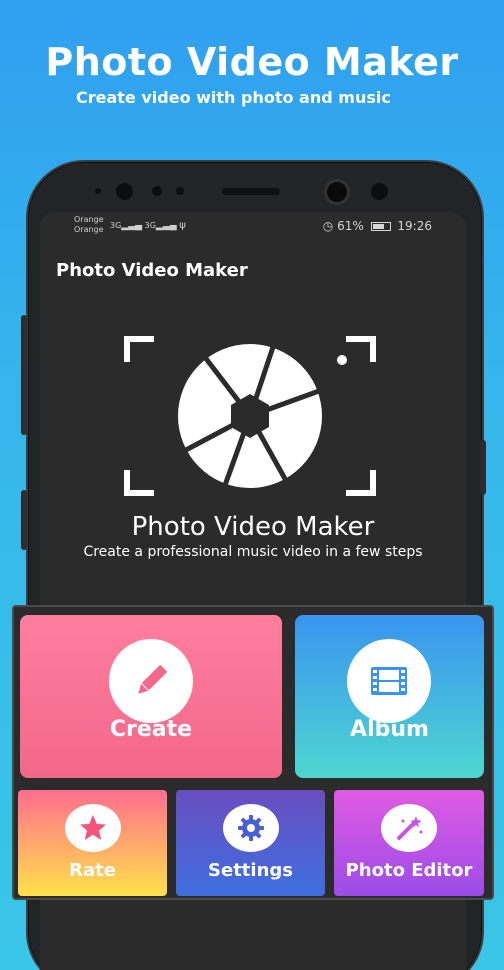 This screenshot has height=970, width=504. I want to click on clock: 19:26, so click(414, 226).